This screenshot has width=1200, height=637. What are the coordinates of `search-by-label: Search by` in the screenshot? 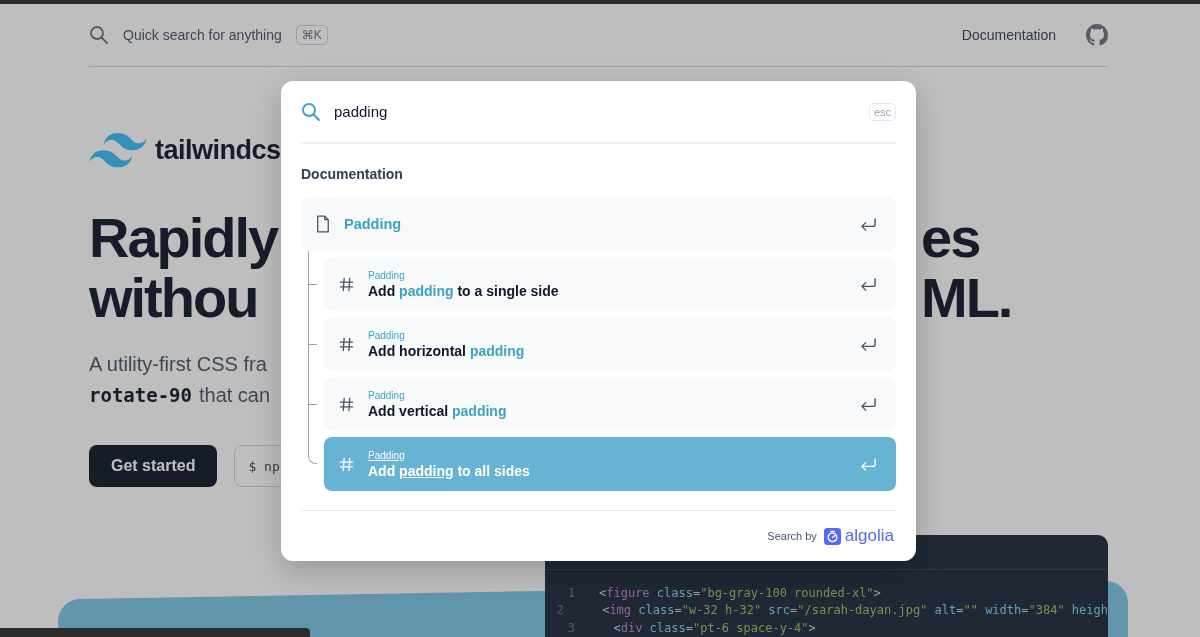 It's located at (792, 536).